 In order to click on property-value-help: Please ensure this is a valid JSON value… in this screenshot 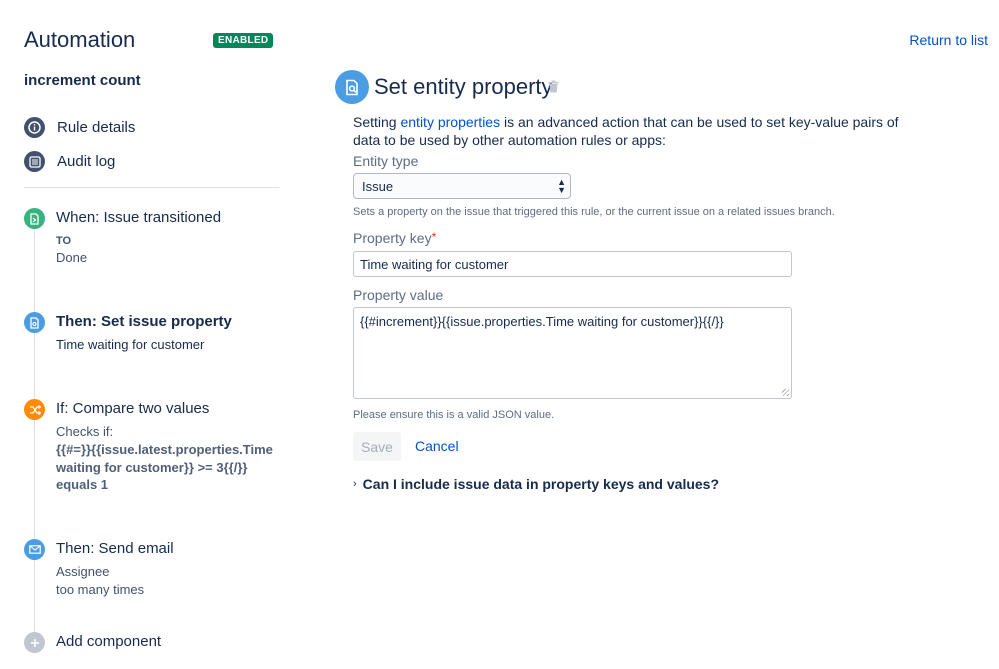, I will do `click(454, 415)`.